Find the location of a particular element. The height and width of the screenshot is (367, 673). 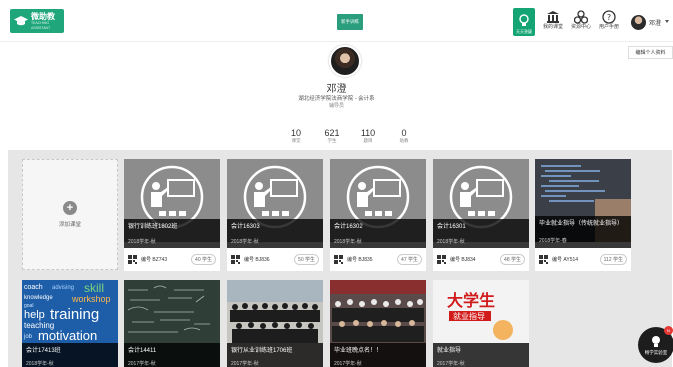

help-icon: ? is located at coordinates (609, 17).